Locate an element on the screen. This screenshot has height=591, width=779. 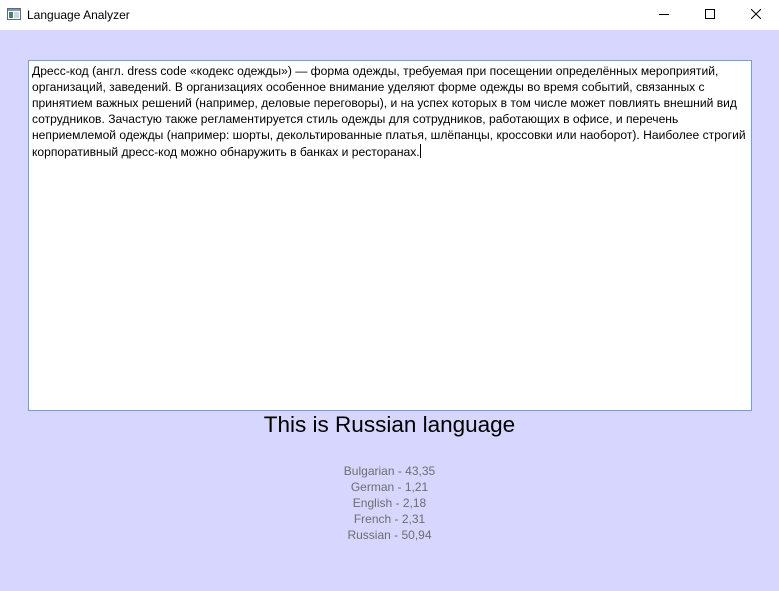
title-bar: Language Analyzer is located at coordinates (389, 15).